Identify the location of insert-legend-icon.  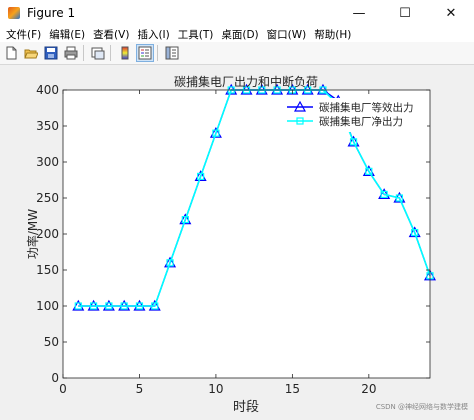
(145, 53).